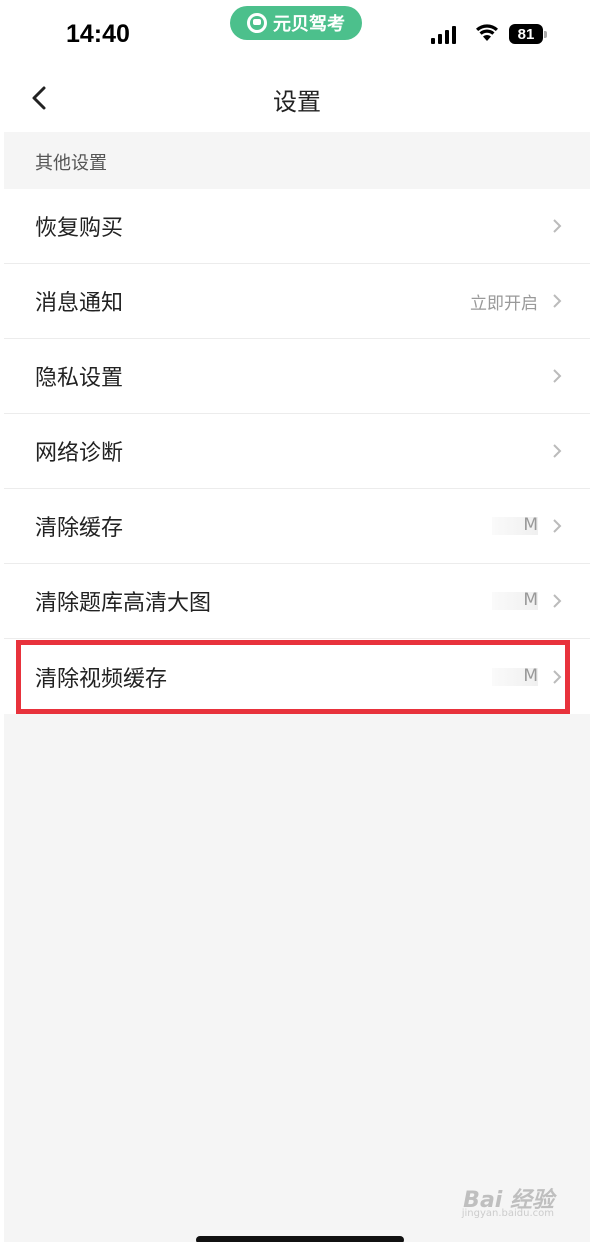  I want to click on item-value: 立即开启, so click(504, 303).